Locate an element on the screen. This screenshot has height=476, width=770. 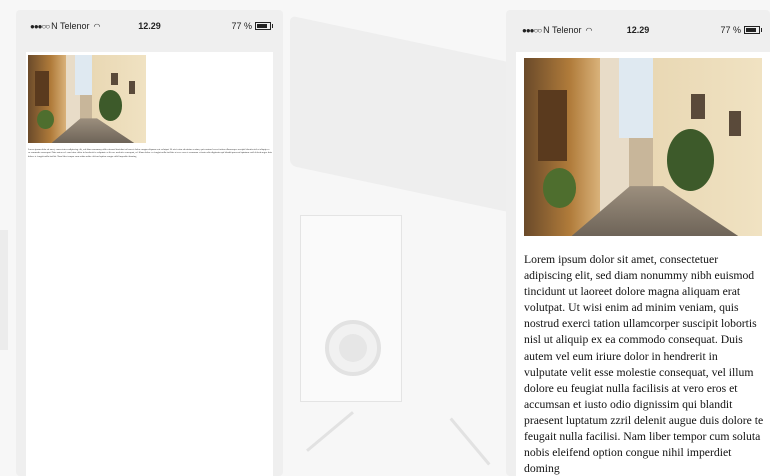
background-edge is located at coordinates (4, 290).